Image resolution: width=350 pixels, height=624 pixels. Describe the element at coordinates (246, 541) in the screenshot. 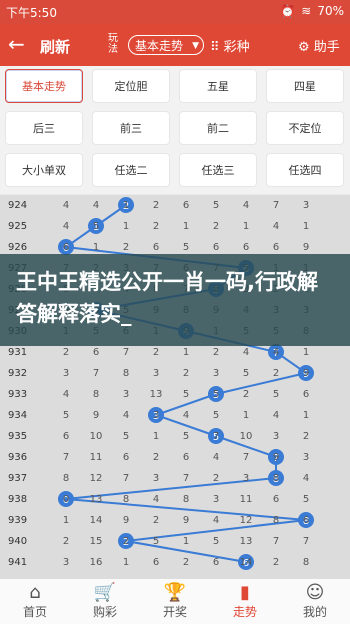

I see `table-cell: 13` at that location.